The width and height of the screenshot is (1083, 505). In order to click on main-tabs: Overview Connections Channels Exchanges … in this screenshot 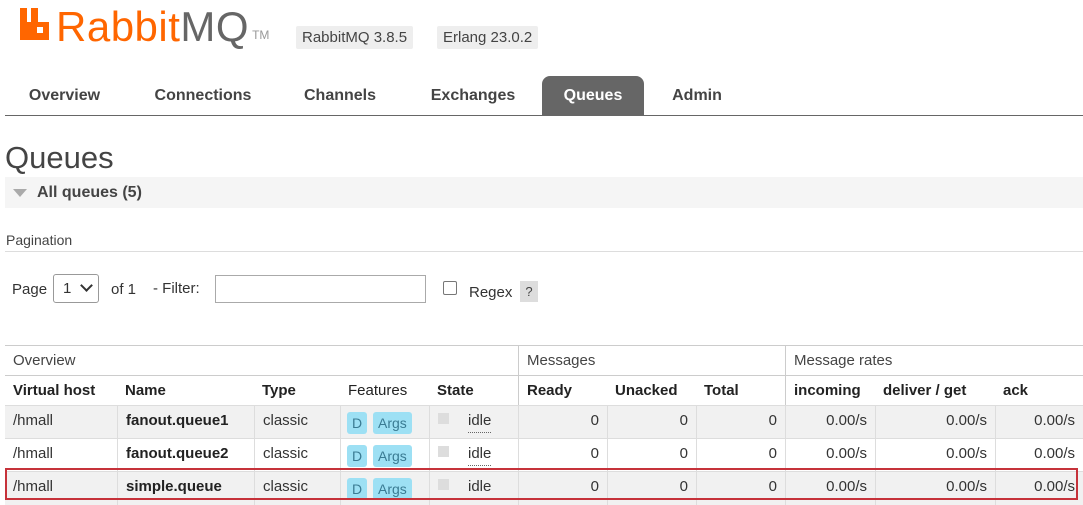, I will do `click(544, 96)`.